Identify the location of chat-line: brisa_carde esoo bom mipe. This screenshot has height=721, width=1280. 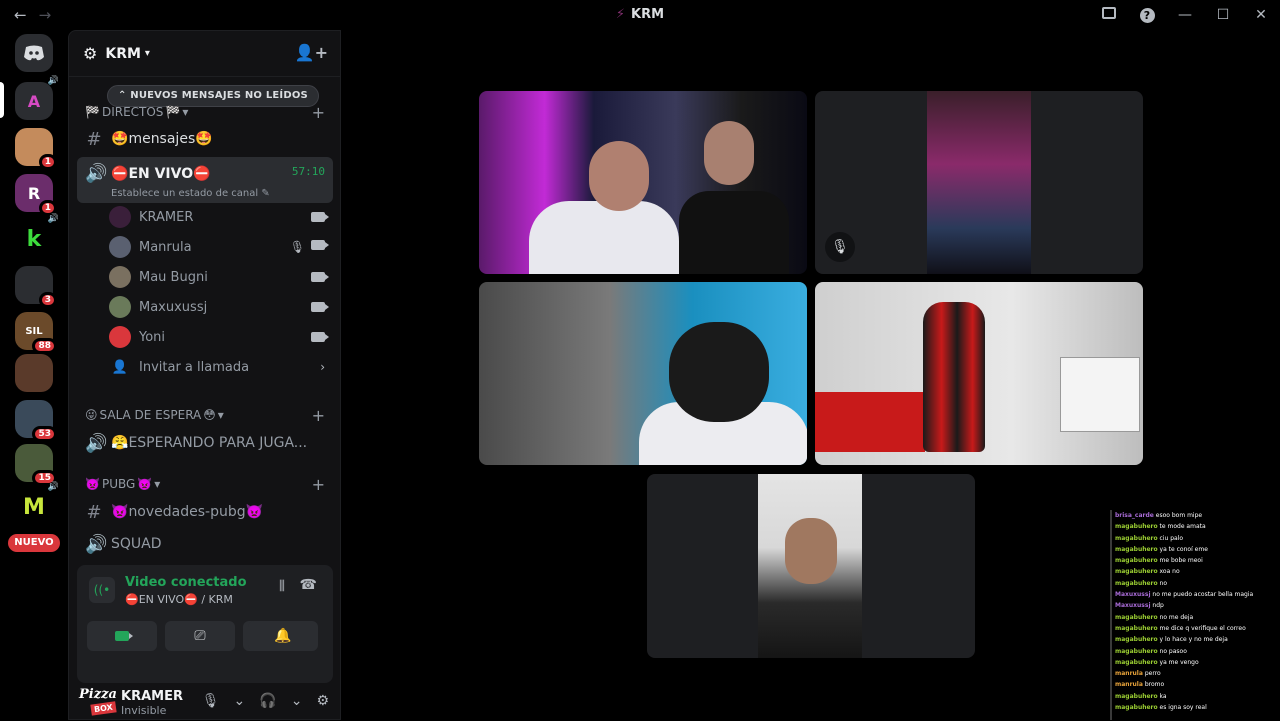
(1197, 515).